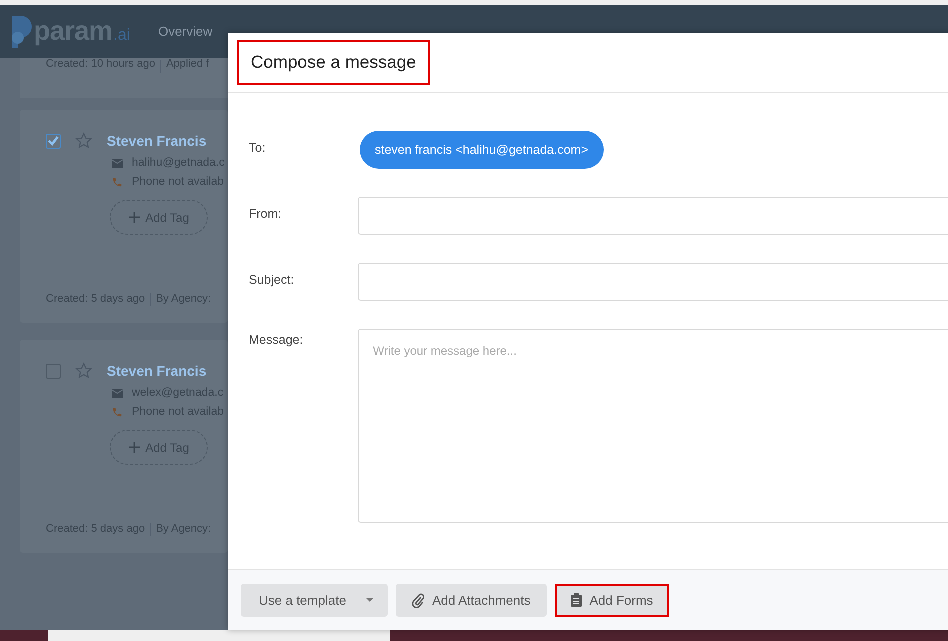 The image size is (948, 641). What do you see at coordinates (333, 62) in the screenshot?
I see `dialog-title: Compose a message` at bounding box center [333, 62].